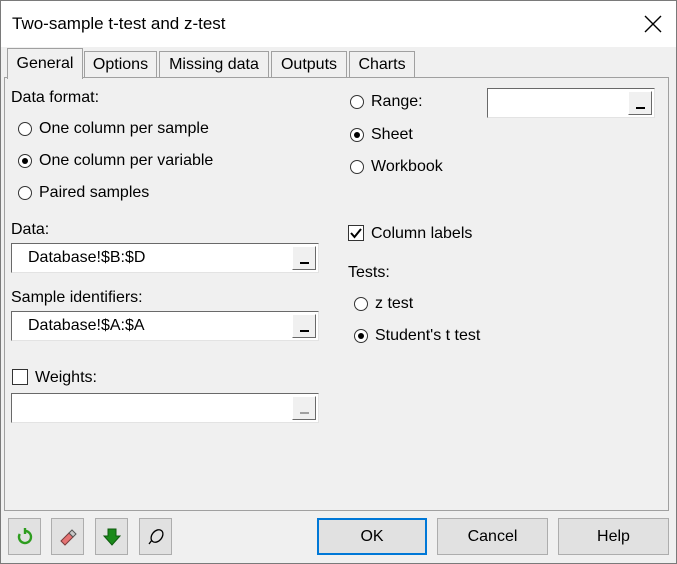 This screenshot has height=564, width=677. What do you see at coordinates (94, 193) in the screenshot?
I see `radio-paired-samples-label: Paired samples` at bounding box center [94, 193].